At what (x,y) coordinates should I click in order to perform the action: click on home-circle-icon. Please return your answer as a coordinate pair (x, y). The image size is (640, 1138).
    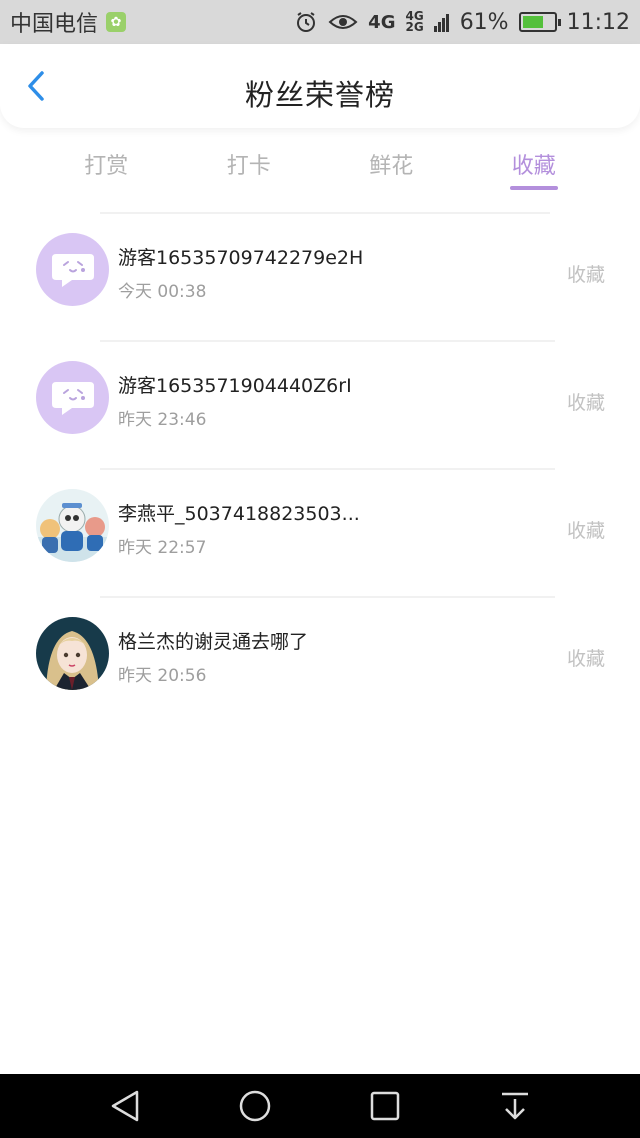
    Looking at the image, I should click on (255, 1106).